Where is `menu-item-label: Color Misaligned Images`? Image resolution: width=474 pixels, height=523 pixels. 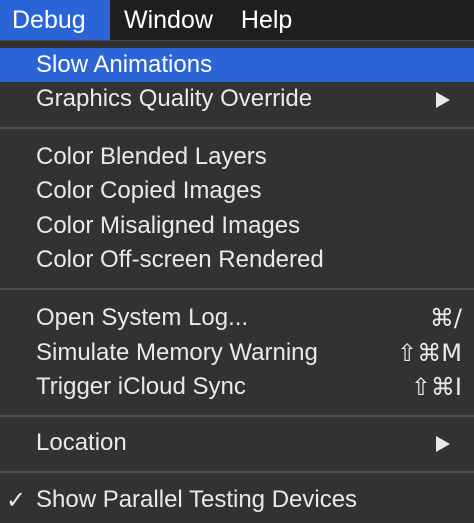
menu-item-label: Color Misaligned Images is located at coordinates (168, 225).